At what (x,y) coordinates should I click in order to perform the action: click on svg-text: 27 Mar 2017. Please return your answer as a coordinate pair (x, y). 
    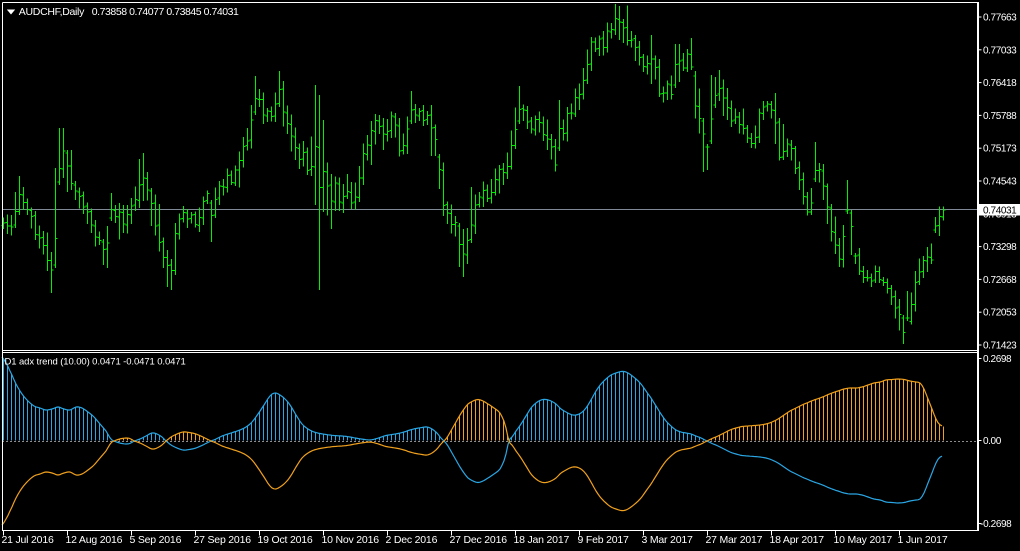
    Looking at the image, I should click on (734, 540).